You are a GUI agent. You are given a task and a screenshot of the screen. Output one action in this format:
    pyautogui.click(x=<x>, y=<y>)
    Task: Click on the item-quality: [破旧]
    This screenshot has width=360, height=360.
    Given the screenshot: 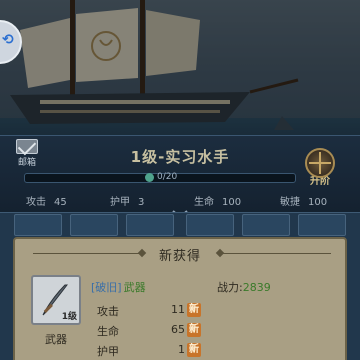 What is the action you would take?
    pyautogui.click(x=106, y=287)
    